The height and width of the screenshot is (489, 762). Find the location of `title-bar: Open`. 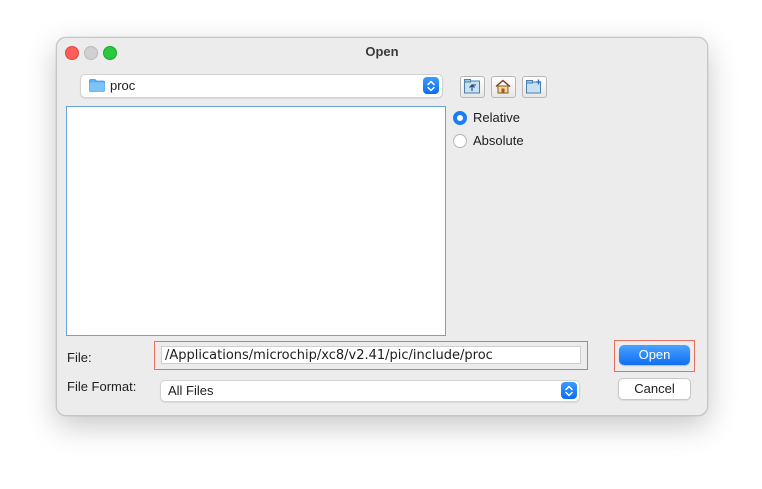

title-bar: Open is located at coordinates (382, 52).